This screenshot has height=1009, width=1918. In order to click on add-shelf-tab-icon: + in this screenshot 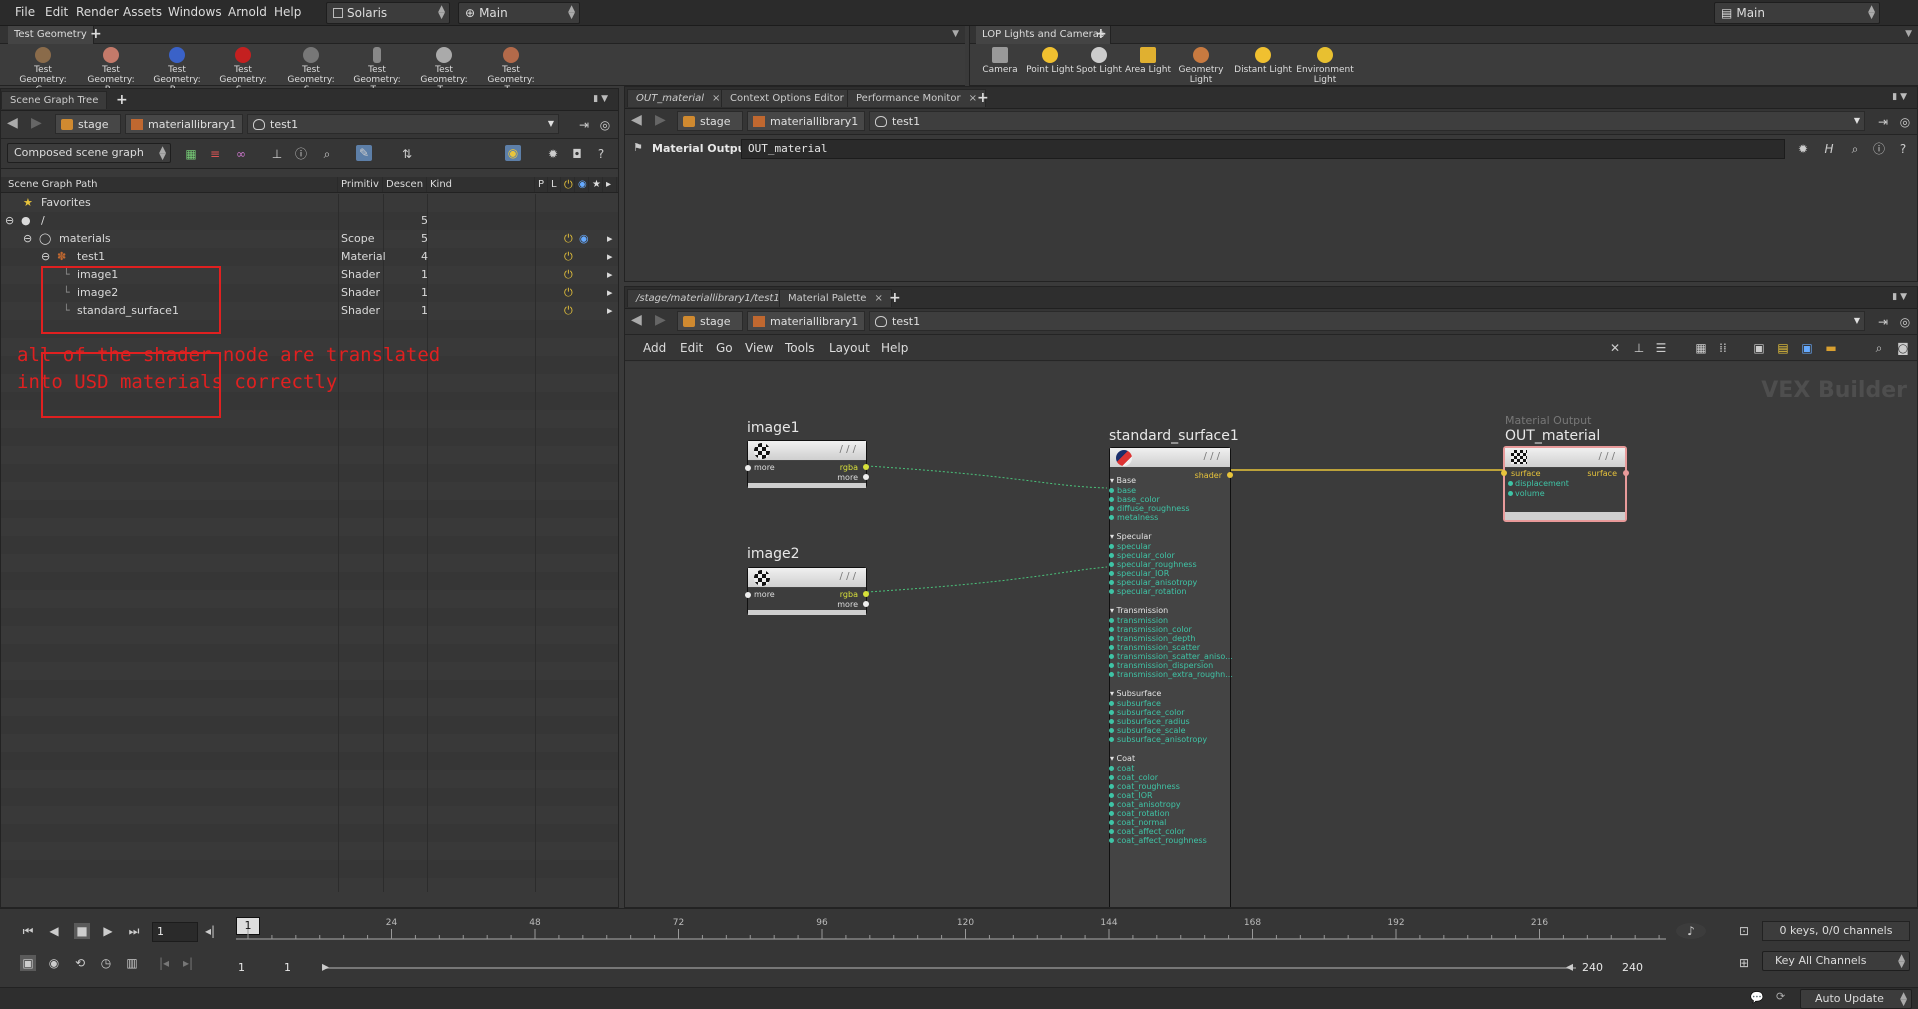, I will do `click(96, 34)`.